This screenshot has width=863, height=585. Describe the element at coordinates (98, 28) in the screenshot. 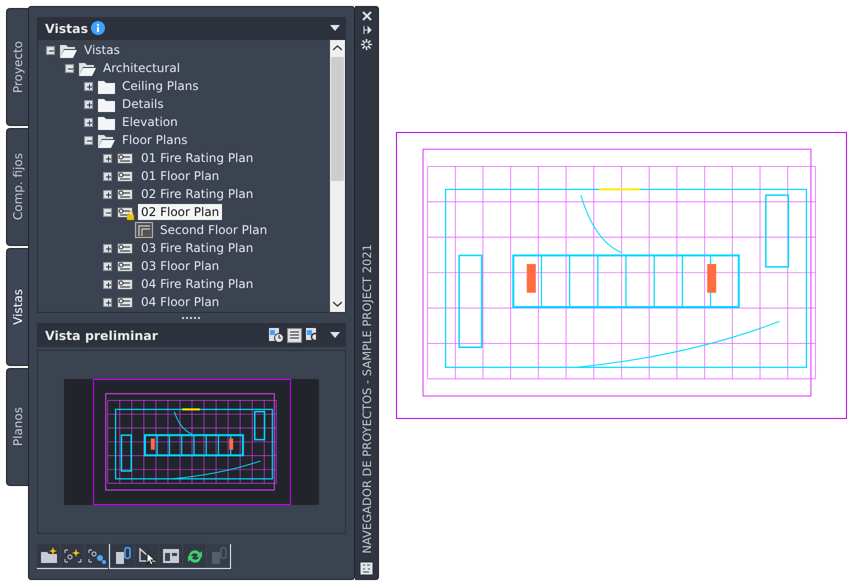

I see `info-icon` at that location.